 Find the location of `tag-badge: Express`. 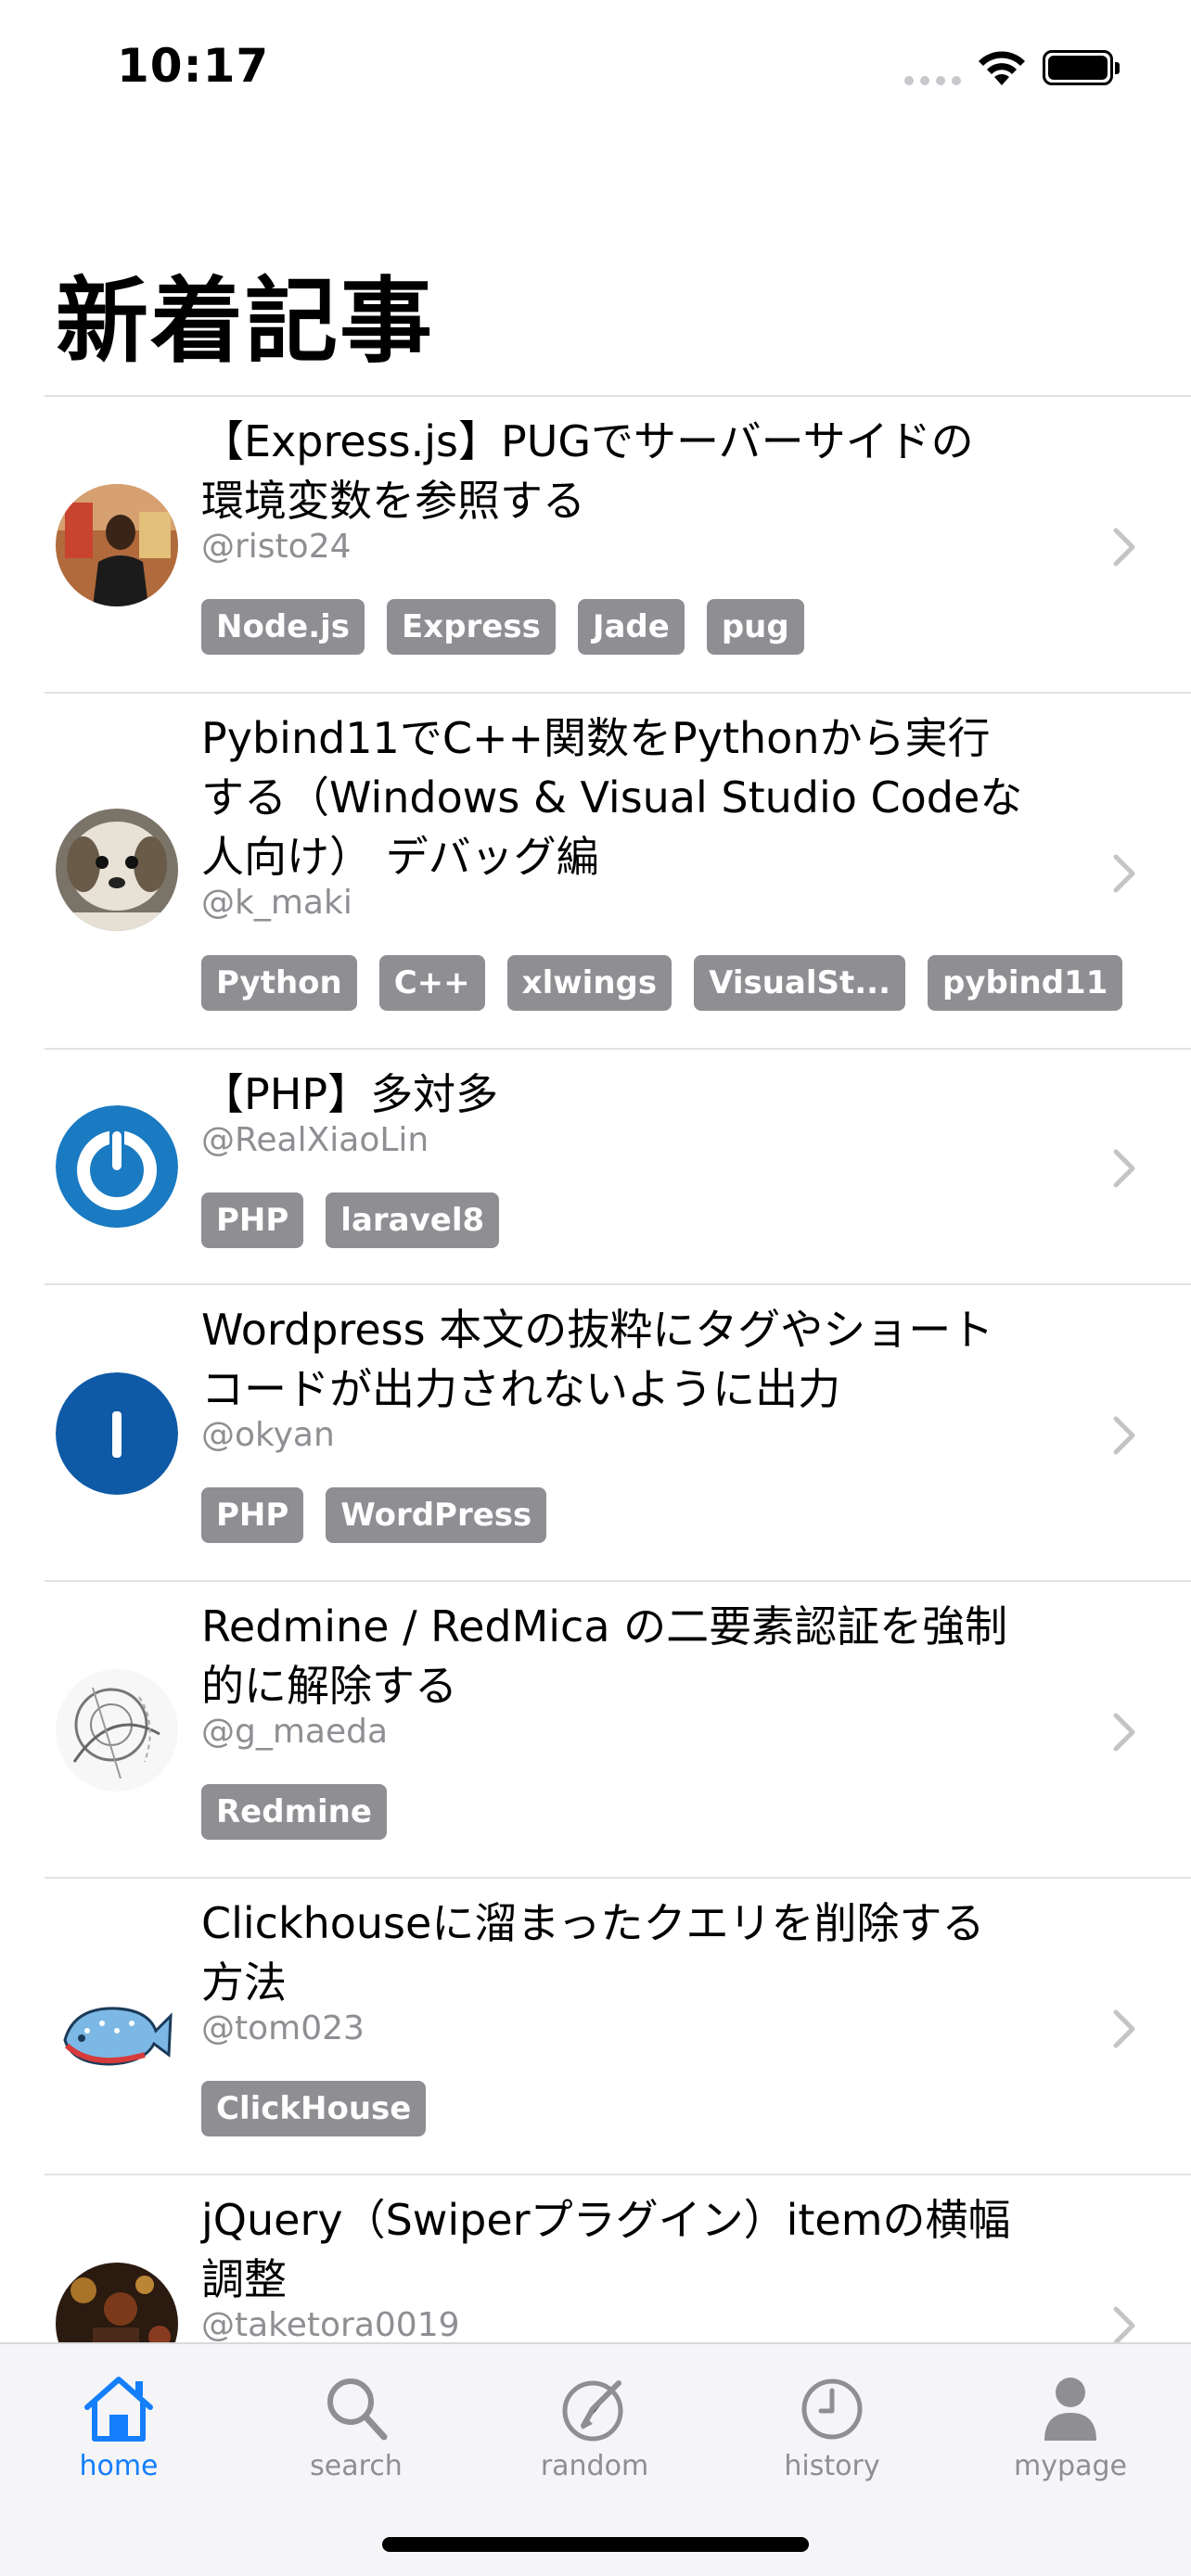

tag-badge: Express is located at coordinates (471, 627).